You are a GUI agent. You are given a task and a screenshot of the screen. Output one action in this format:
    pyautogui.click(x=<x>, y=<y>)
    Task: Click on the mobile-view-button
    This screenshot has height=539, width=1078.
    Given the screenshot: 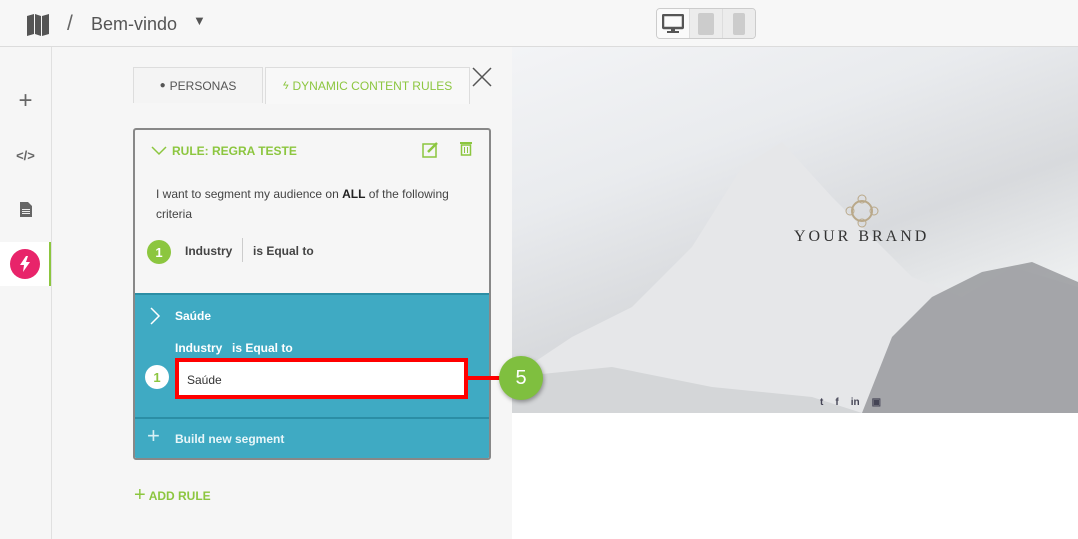 What is the action you would take?
    pyautogui.click(x=739, y=23)
    